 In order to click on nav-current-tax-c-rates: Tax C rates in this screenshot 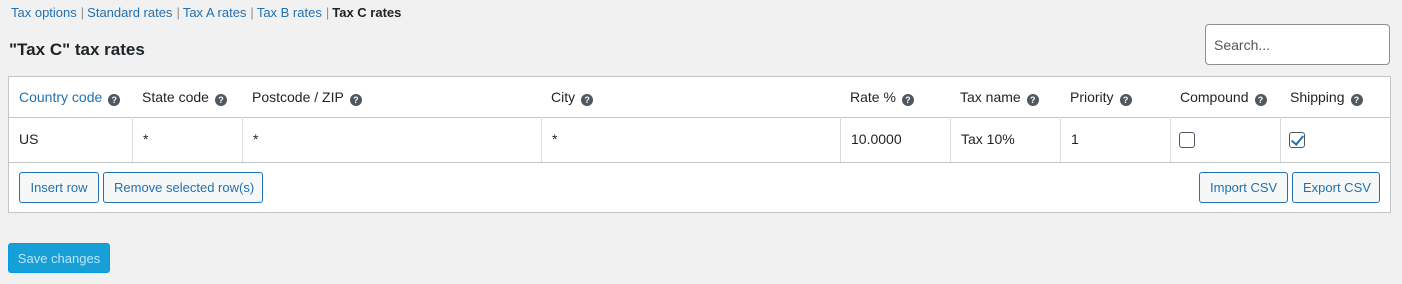, I will do `click(367, 12)`.